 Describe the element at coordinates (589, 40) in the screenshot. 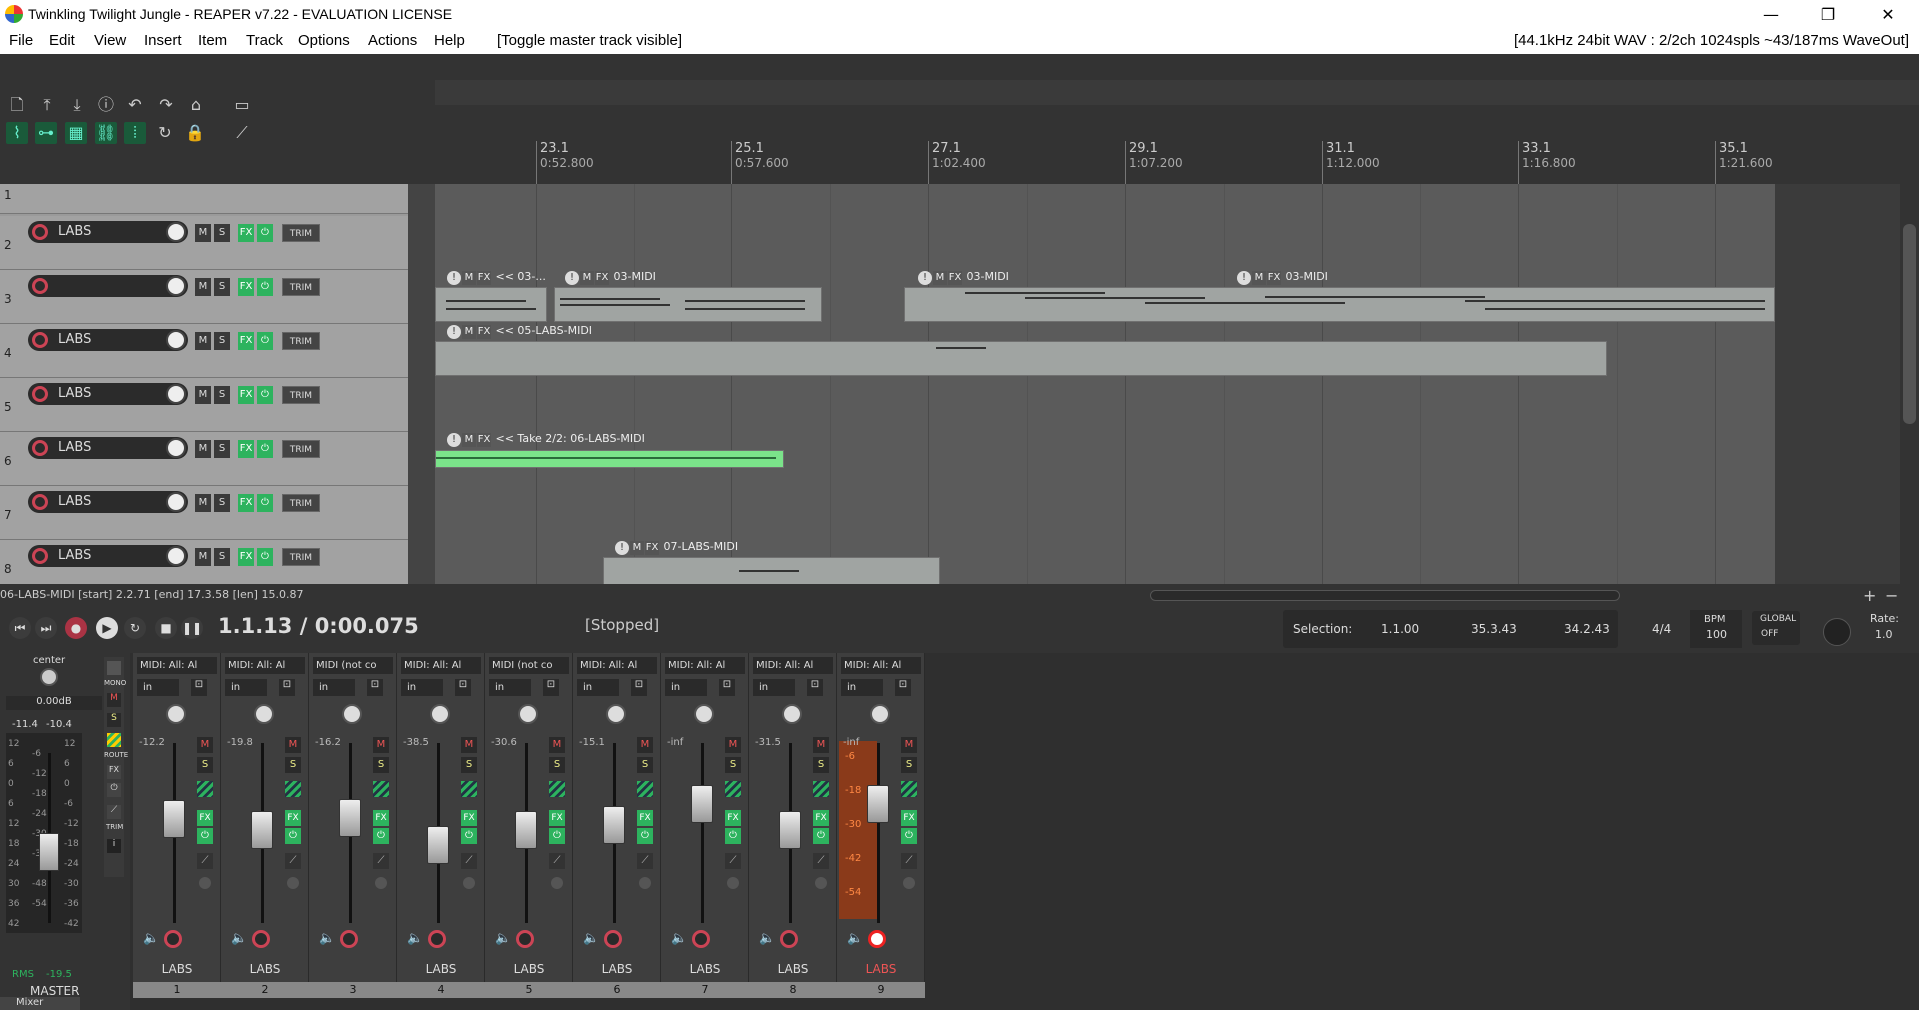

I see `menu-toggle-master: [Toggle master track visible]` at that location.